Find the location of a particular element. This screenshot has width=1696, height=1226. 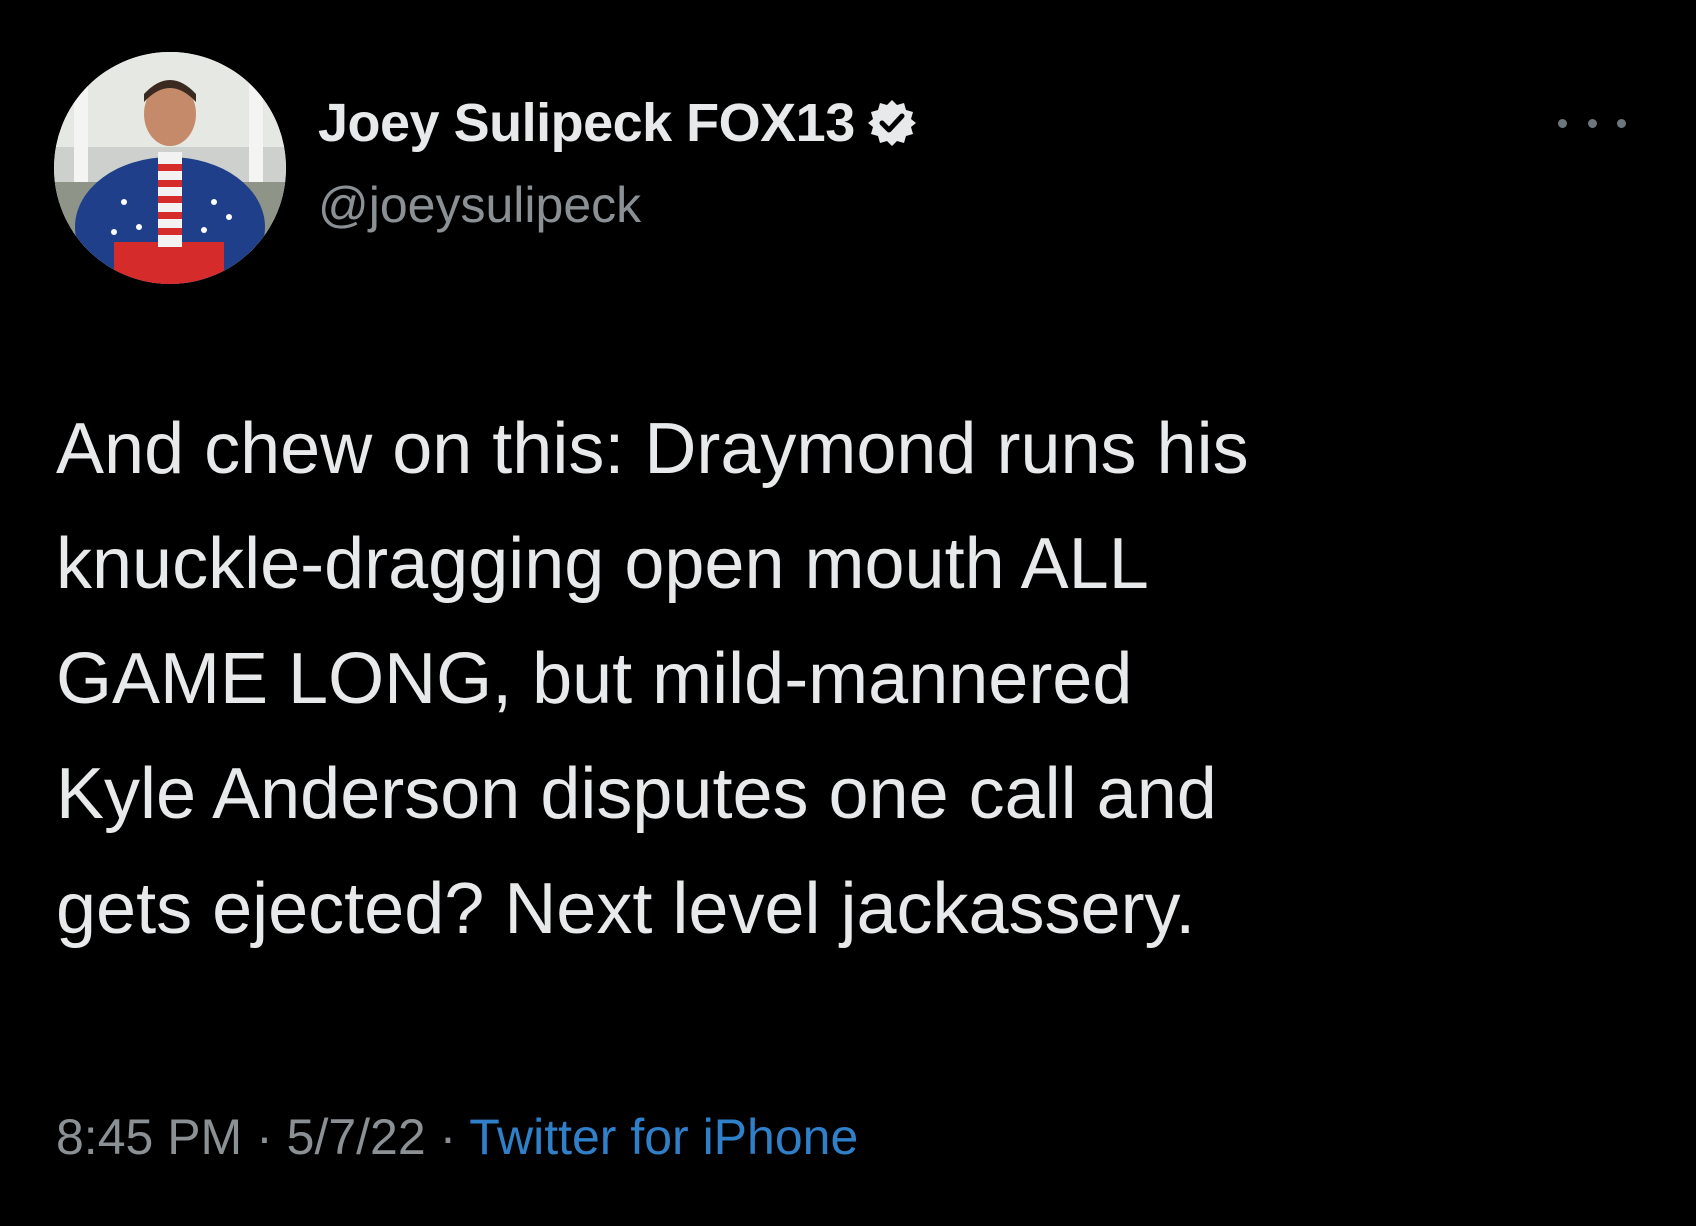

tweet-source-link: Twitter for iPhone is located at coordinates (663, 1137).